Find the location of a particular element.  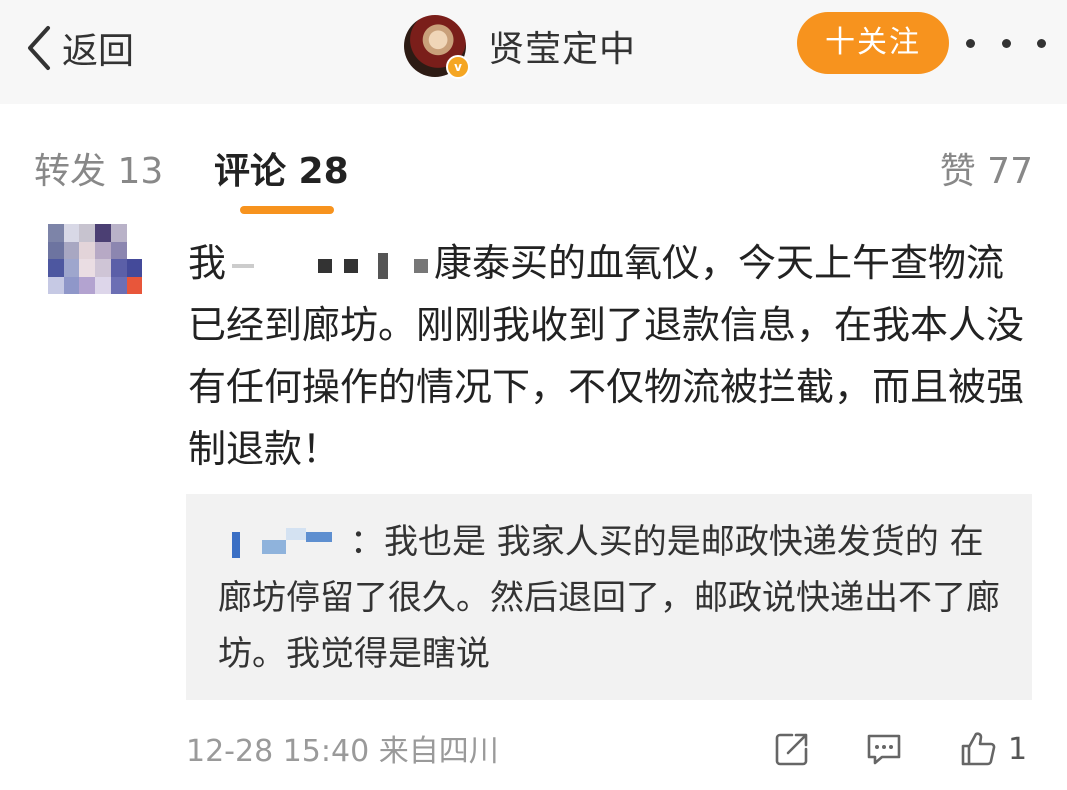

comment-text-start: 我 is located at coordinates (207, 263).